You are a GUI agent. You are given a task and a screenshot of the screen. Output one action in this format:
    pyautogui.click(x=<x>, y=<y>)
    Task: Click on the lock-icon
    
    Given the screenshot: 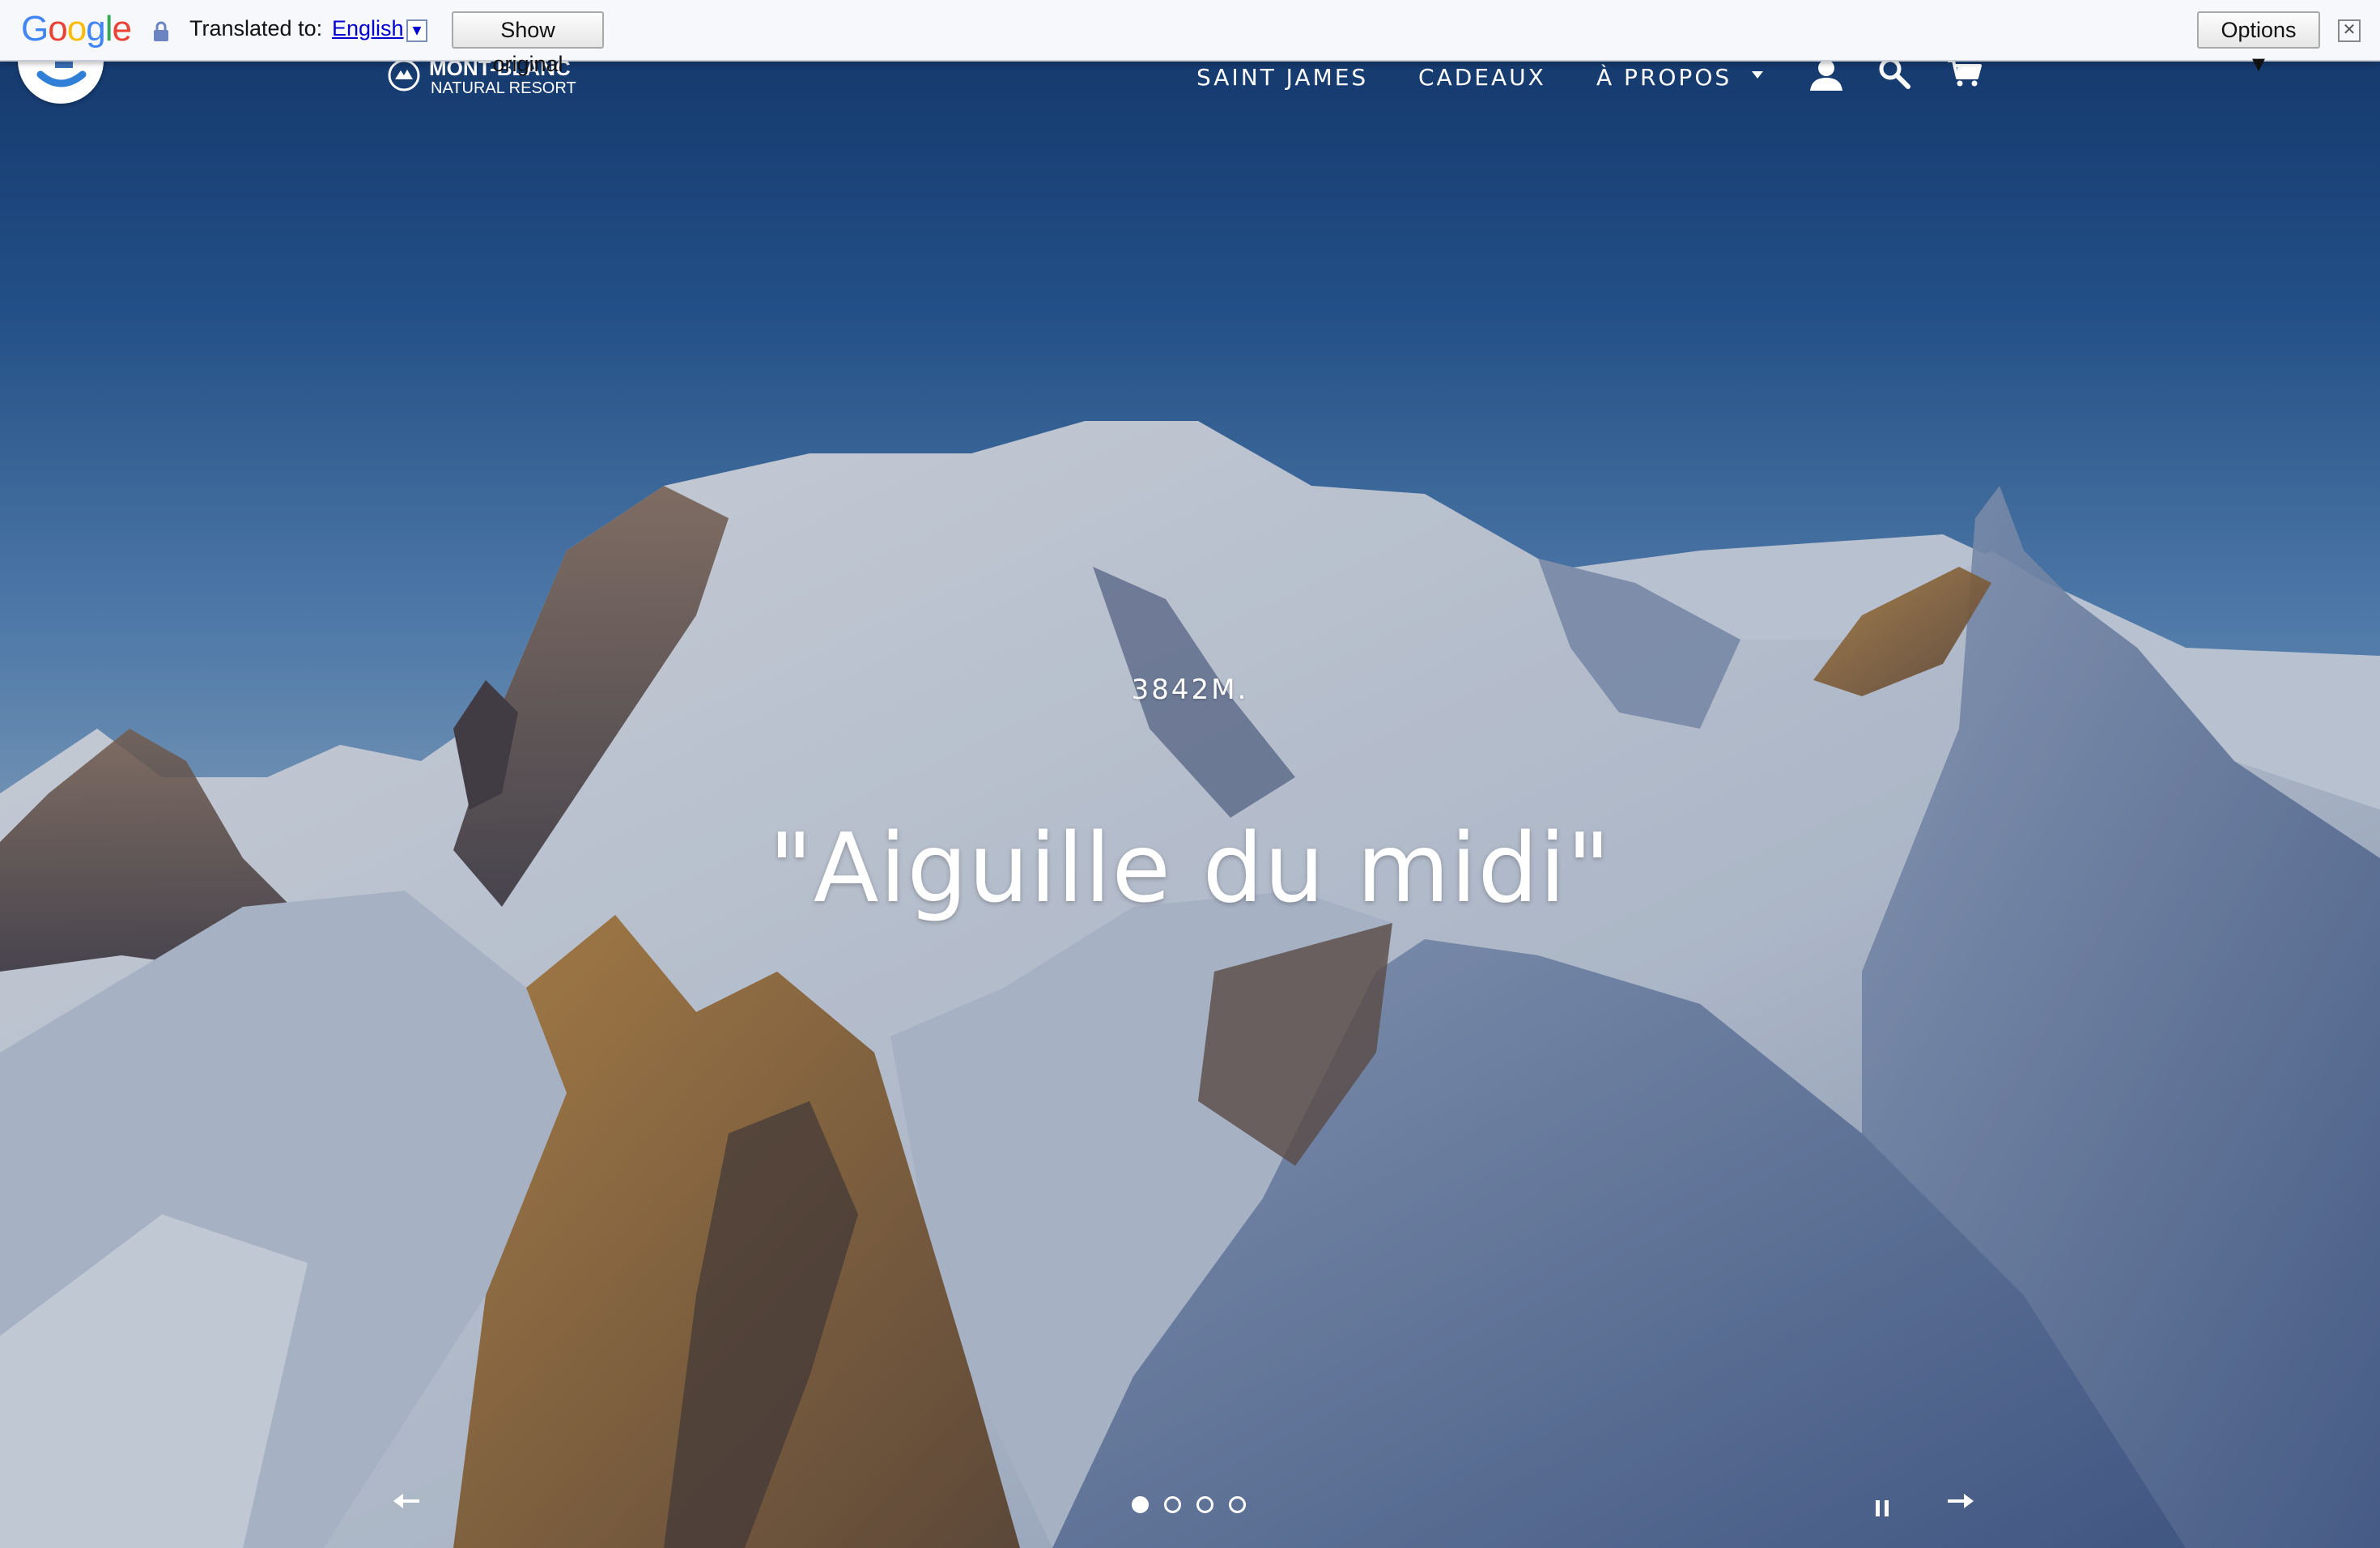 What is the action you would take?
    pyautogui.click(x=161, y=31)
    